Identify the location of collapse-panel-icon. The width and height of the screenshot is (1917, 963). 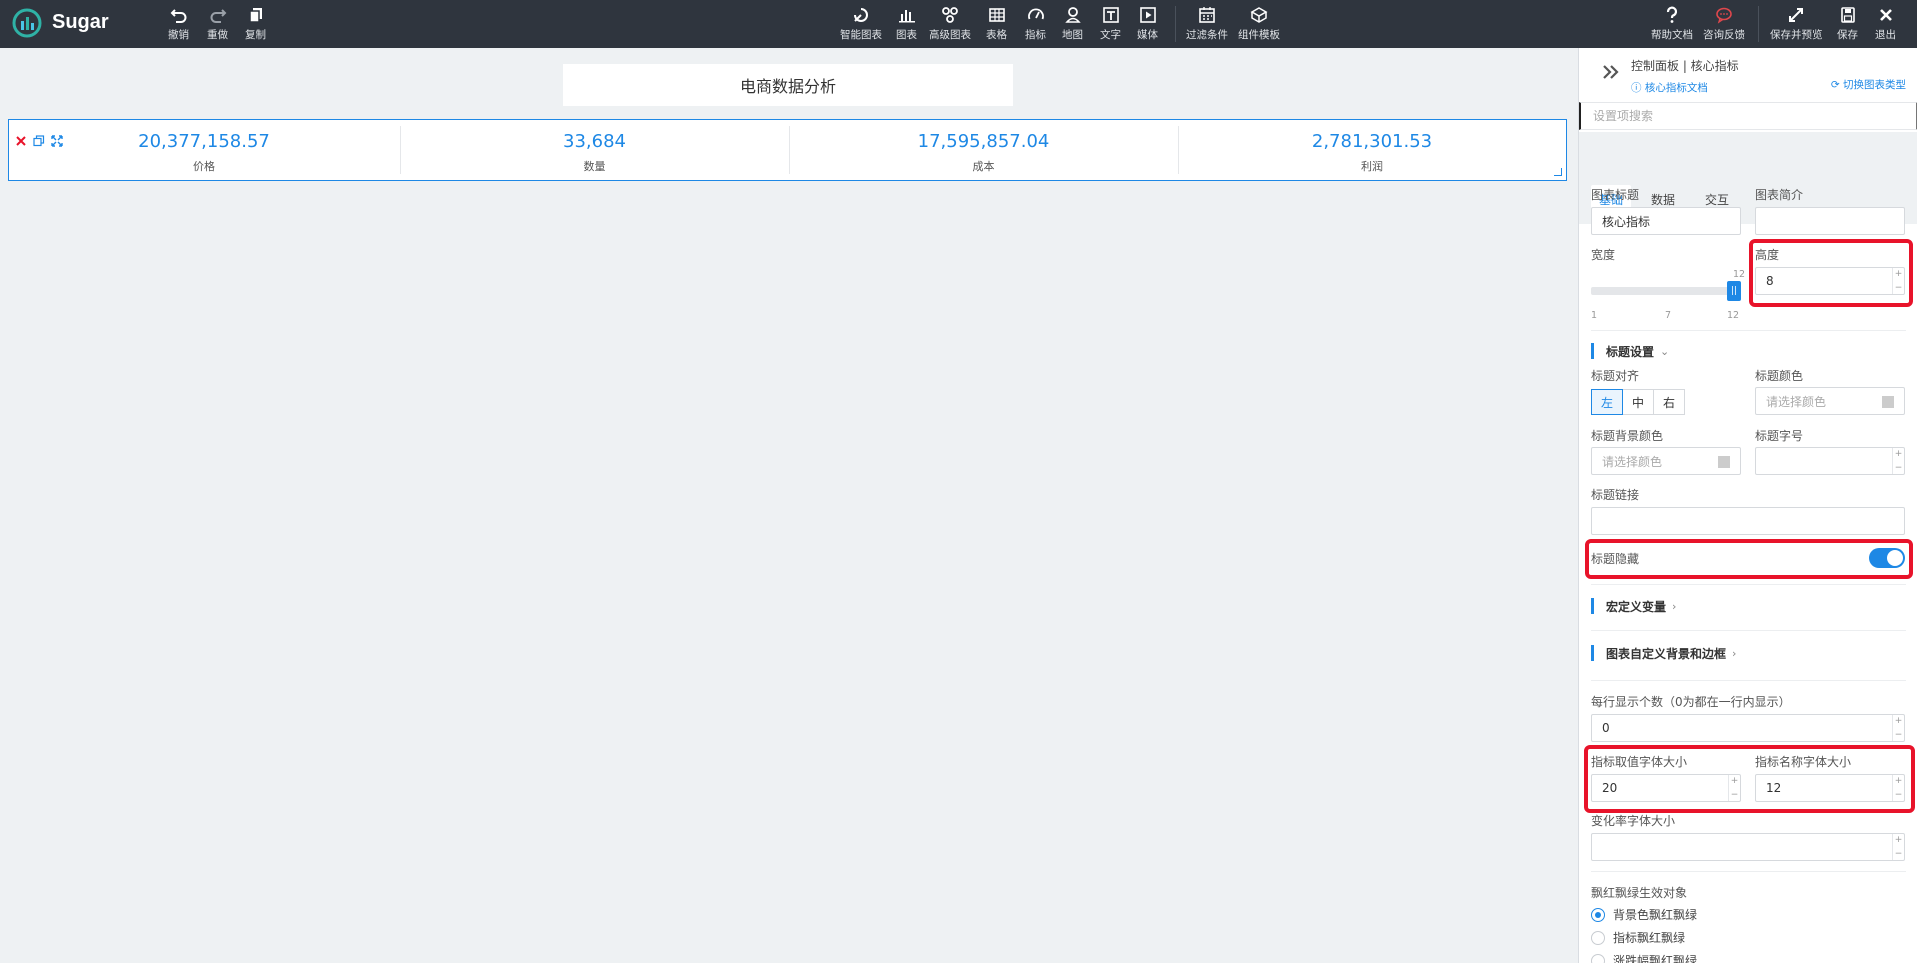
(1611, 72).